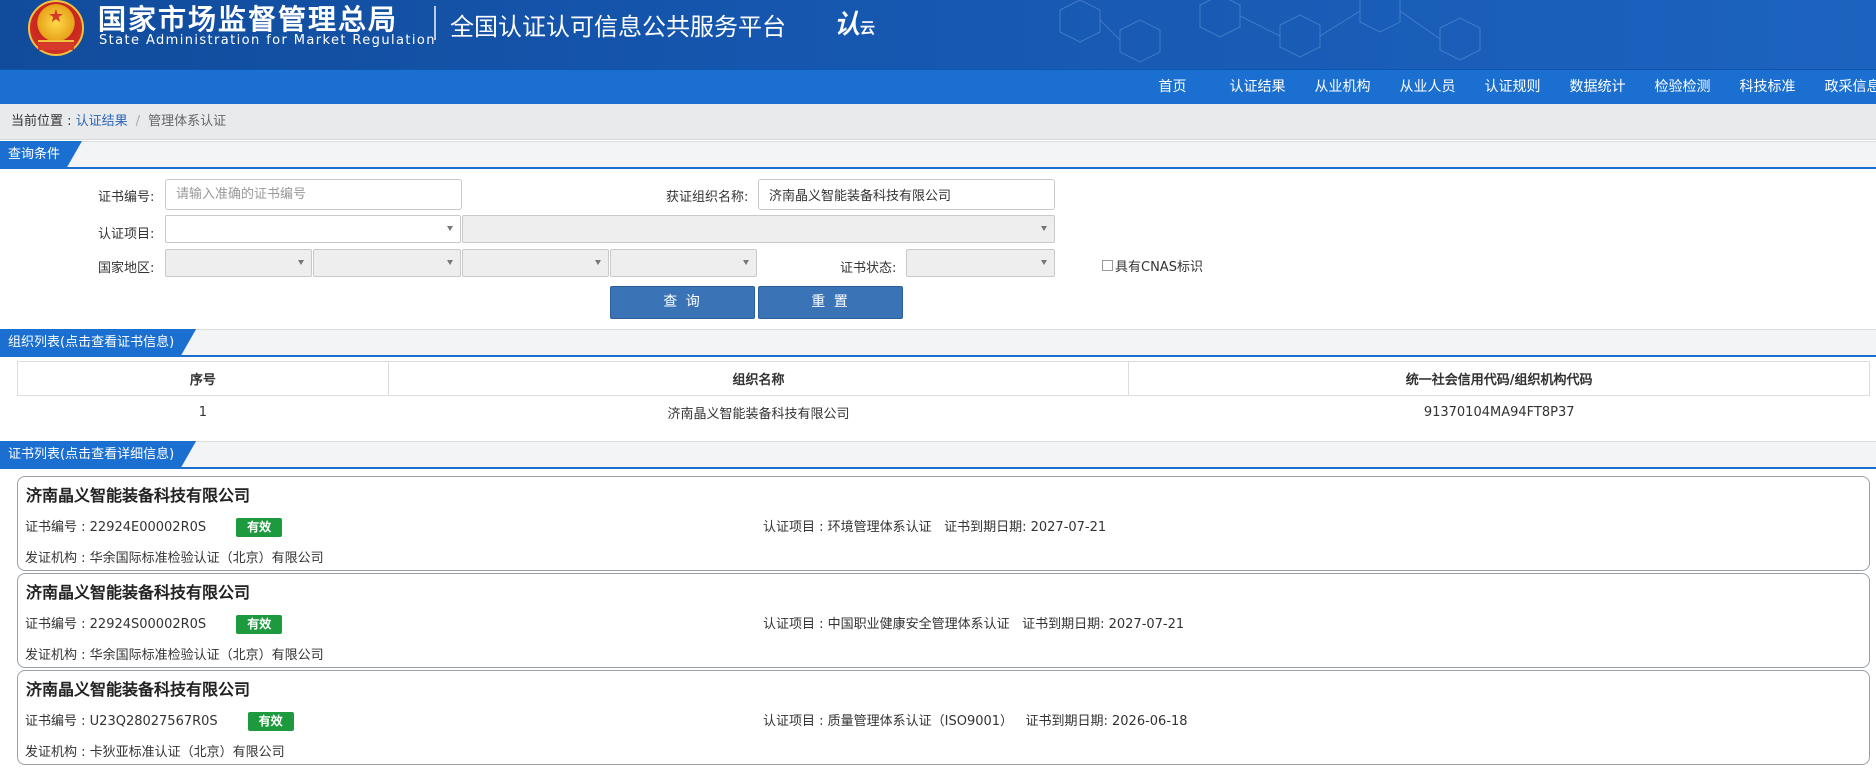 Image resolution: width=1876 pixels, height=771 pixels. Describe the element at coordinates (203, 378) in the screenshot. I see `col-header-index: 序号` at that location.